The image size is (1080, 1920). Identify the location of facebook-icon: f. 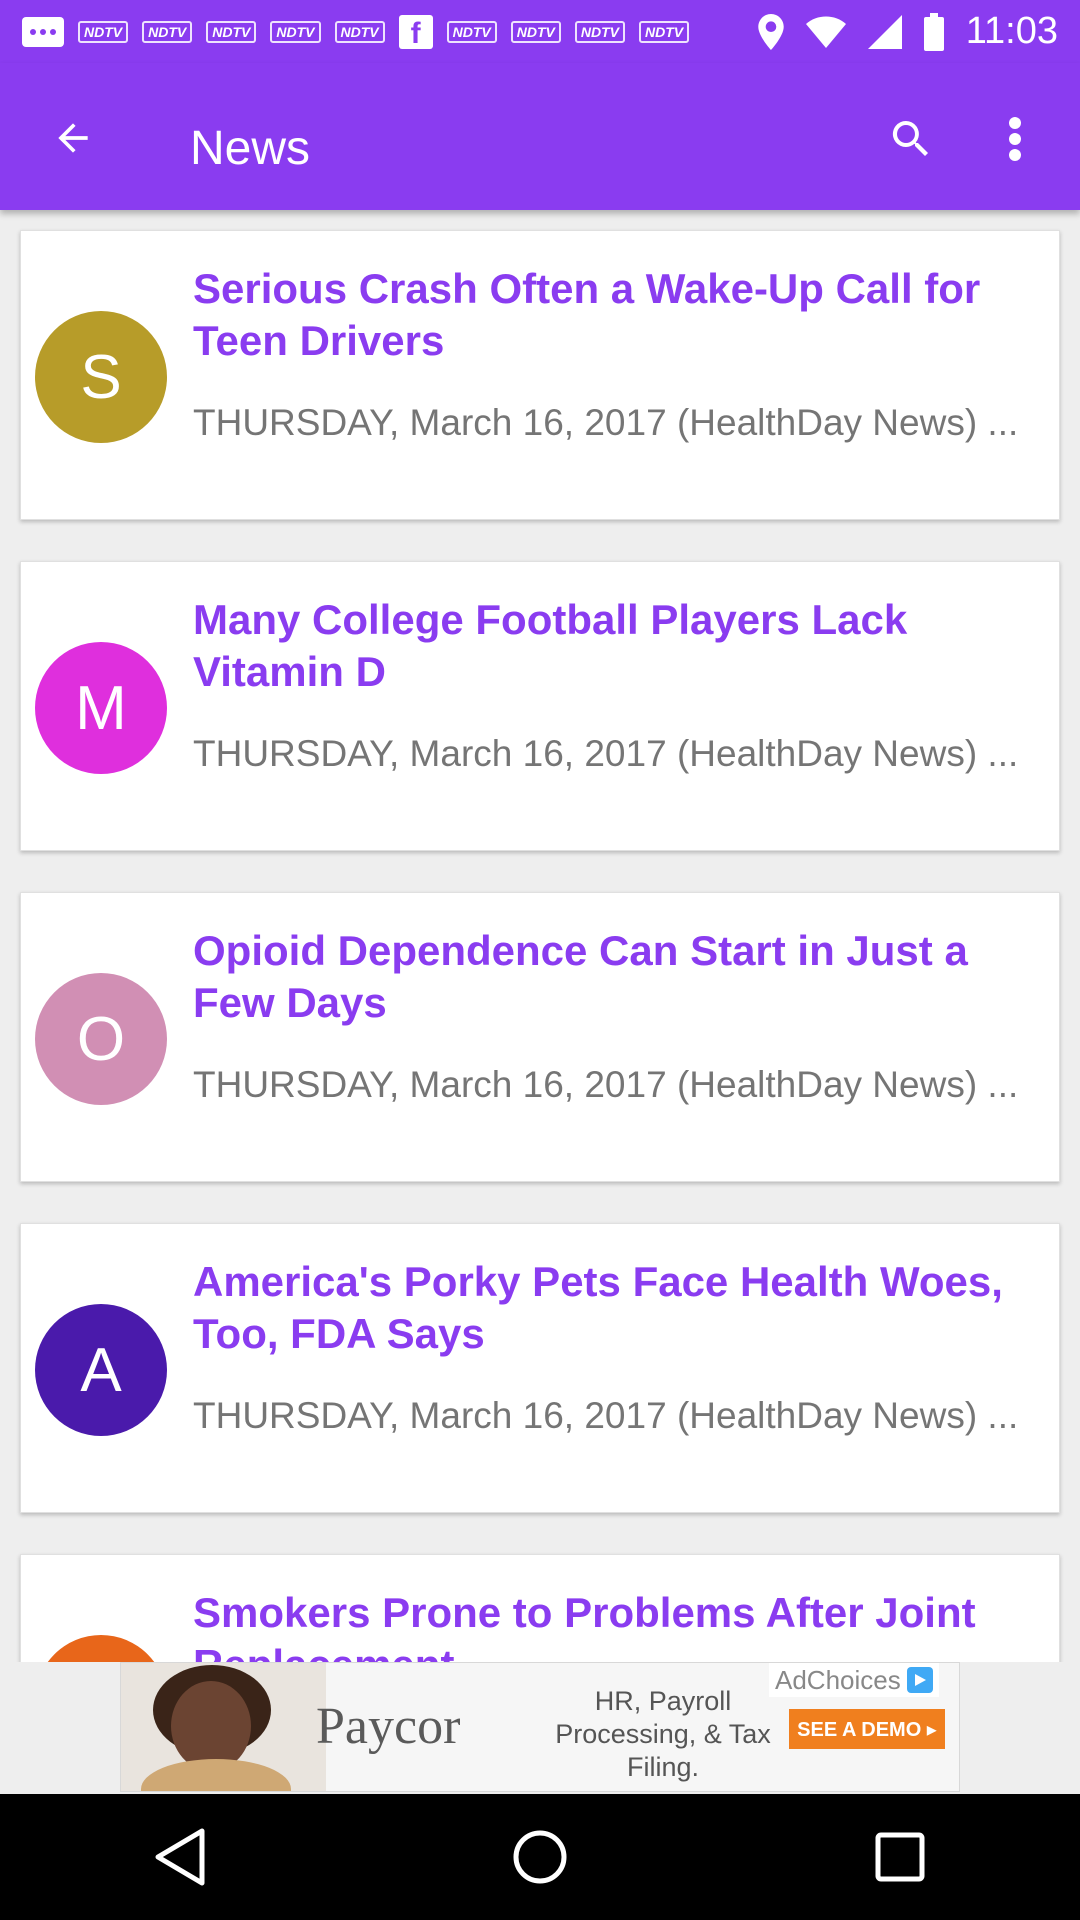
(415, 31).